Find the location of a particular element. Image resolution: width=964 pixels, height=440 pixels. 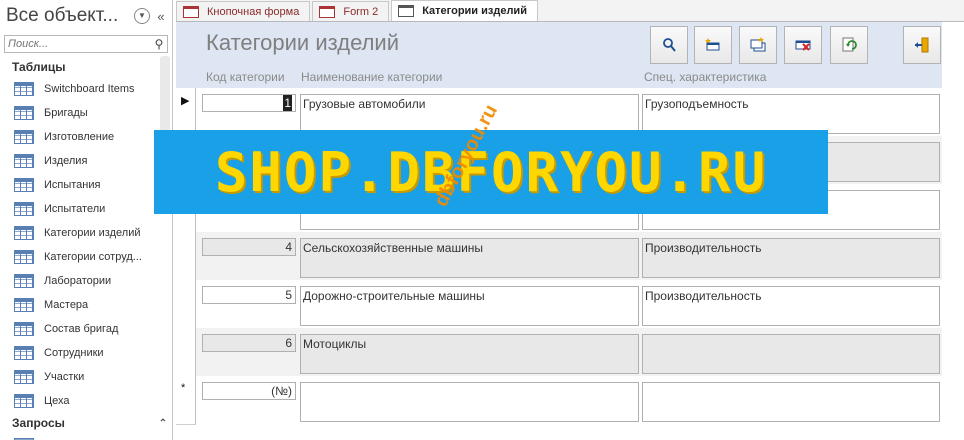

nav-item-table: Сотрудники is located at coordinates (86, 353).